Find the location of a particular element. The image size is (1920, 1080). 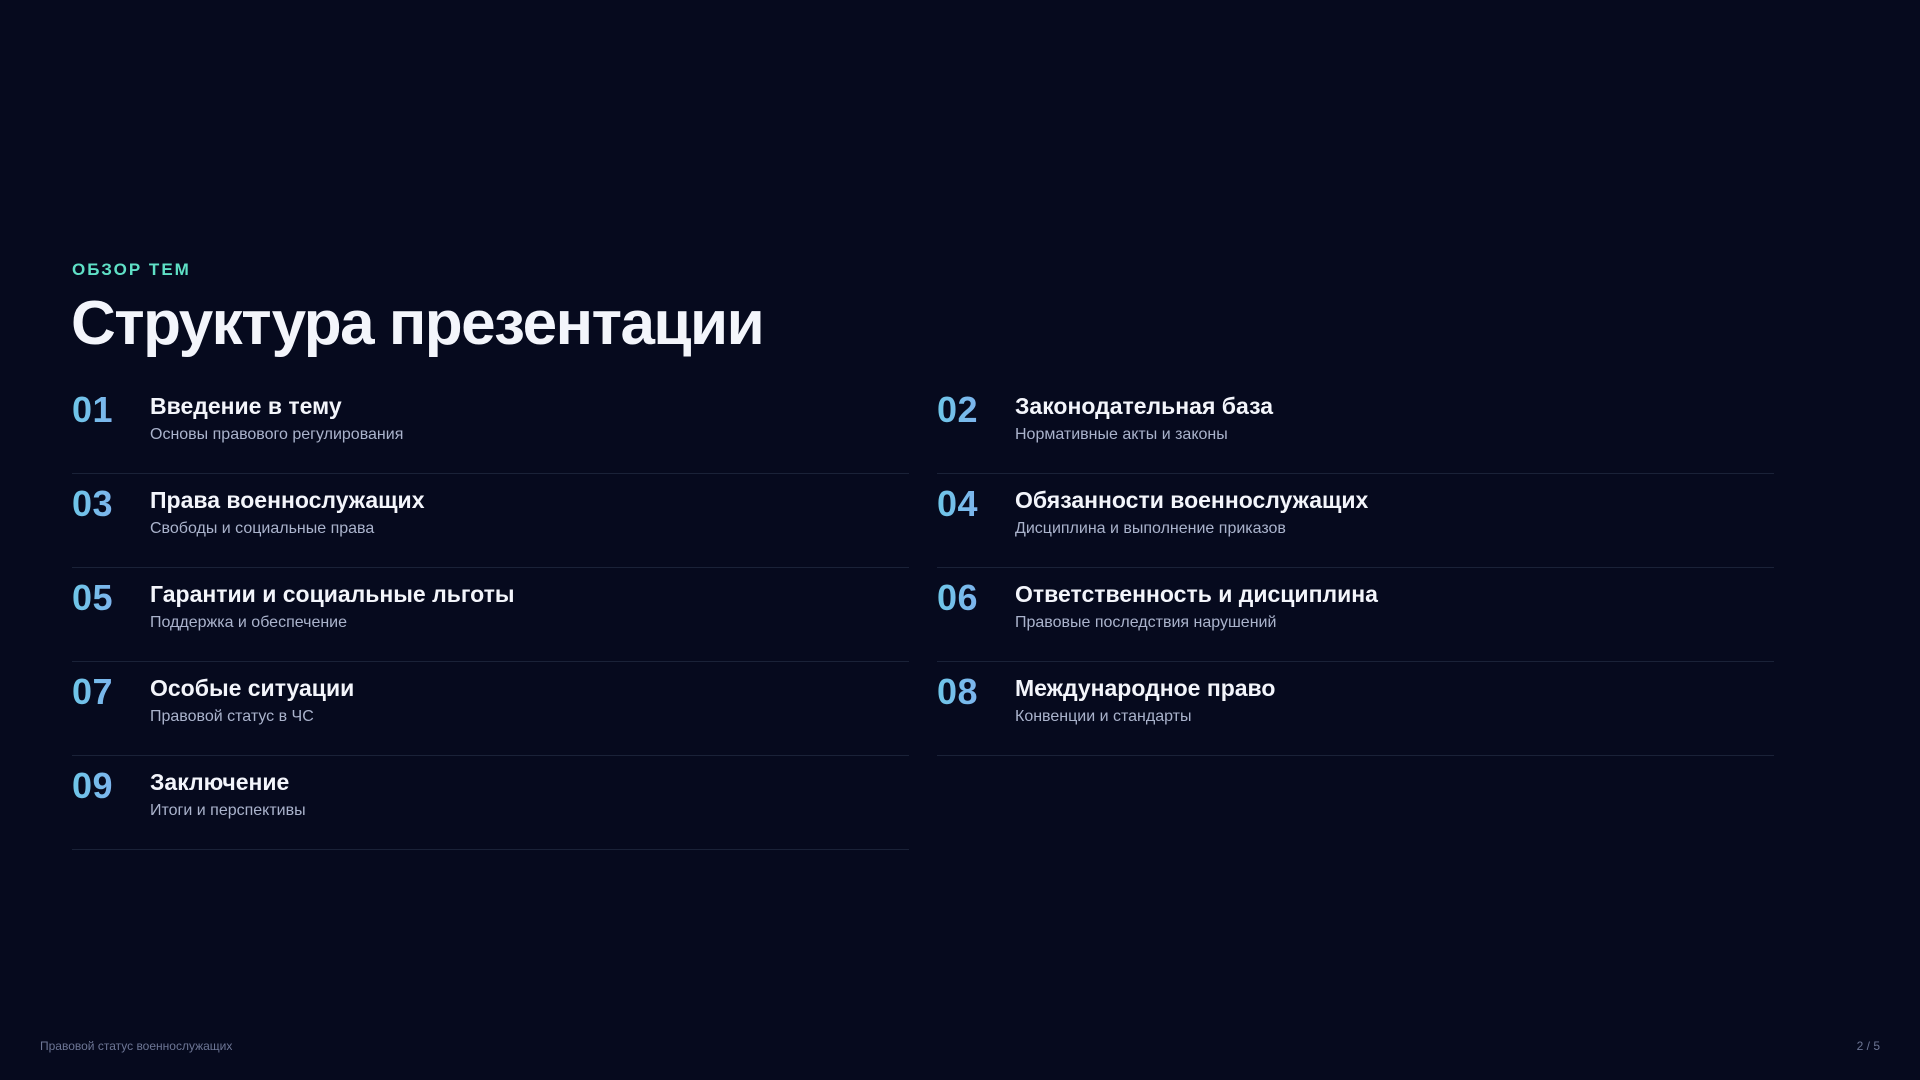

page-counter: 2 / 5 is located at coordinates (1868, 1046).